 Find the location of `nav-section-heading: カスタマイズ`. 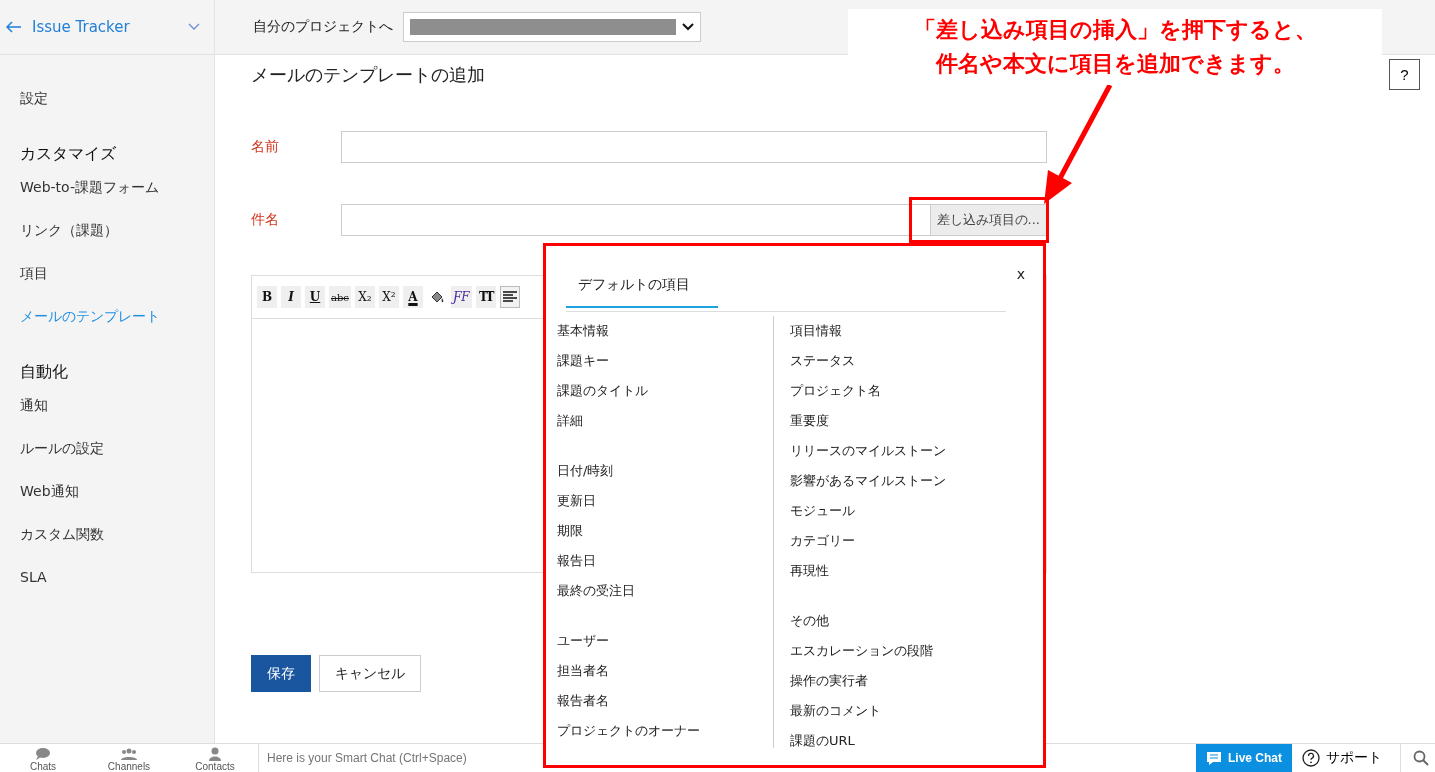

nav-section-heading: カスタマイズ is located at coordinates (68, 154).